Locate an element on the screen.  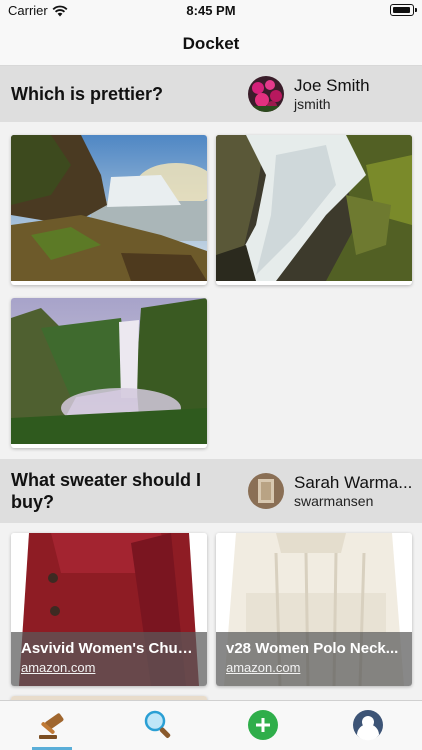
nav-bar: Docket is located at coordinates (211, 44).